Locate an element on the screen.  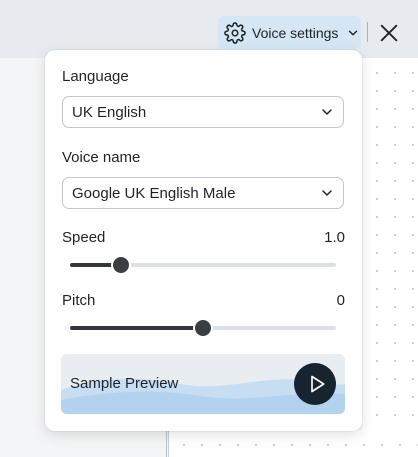
pitch-slider is located at coordinates (203, 328).